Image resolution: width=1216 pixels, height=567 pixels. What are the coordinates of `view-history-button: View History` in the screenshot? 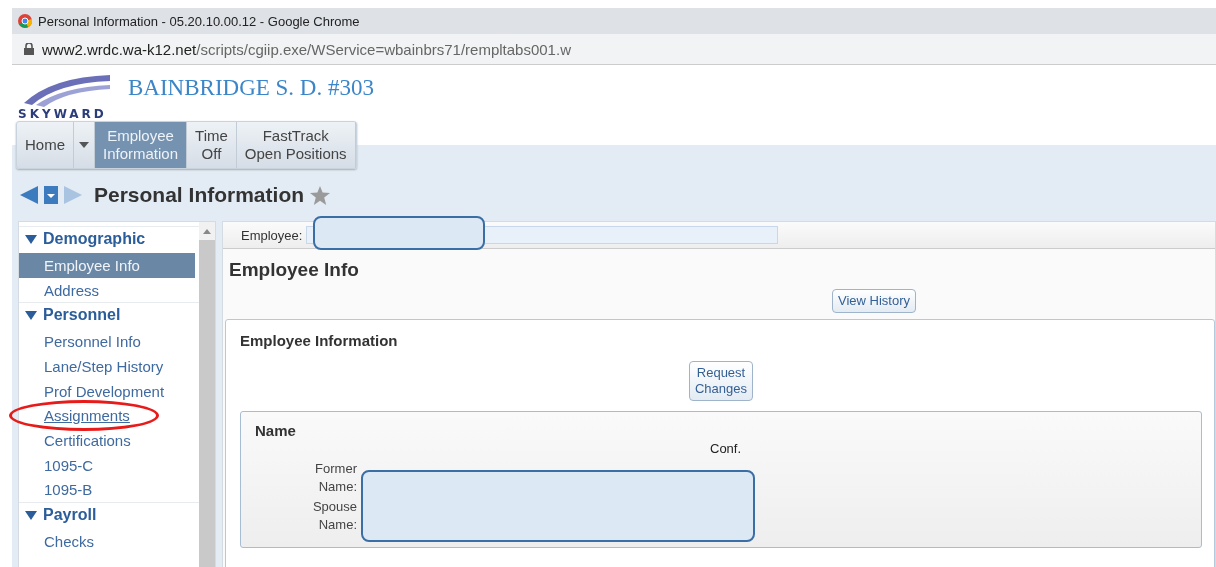 It's located at (874, 301).